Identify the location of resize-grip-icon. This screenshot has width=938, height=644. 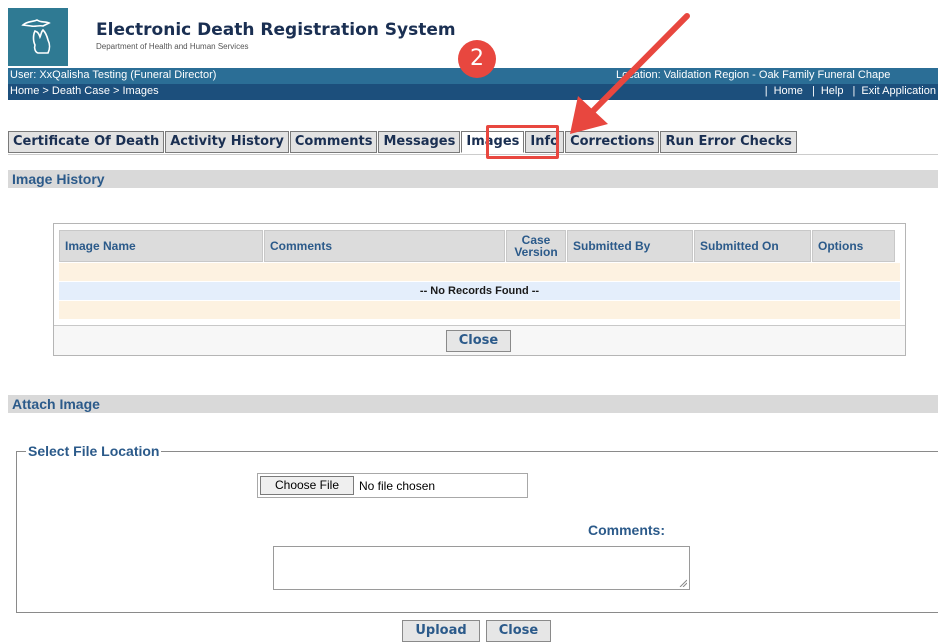
(683, 583).